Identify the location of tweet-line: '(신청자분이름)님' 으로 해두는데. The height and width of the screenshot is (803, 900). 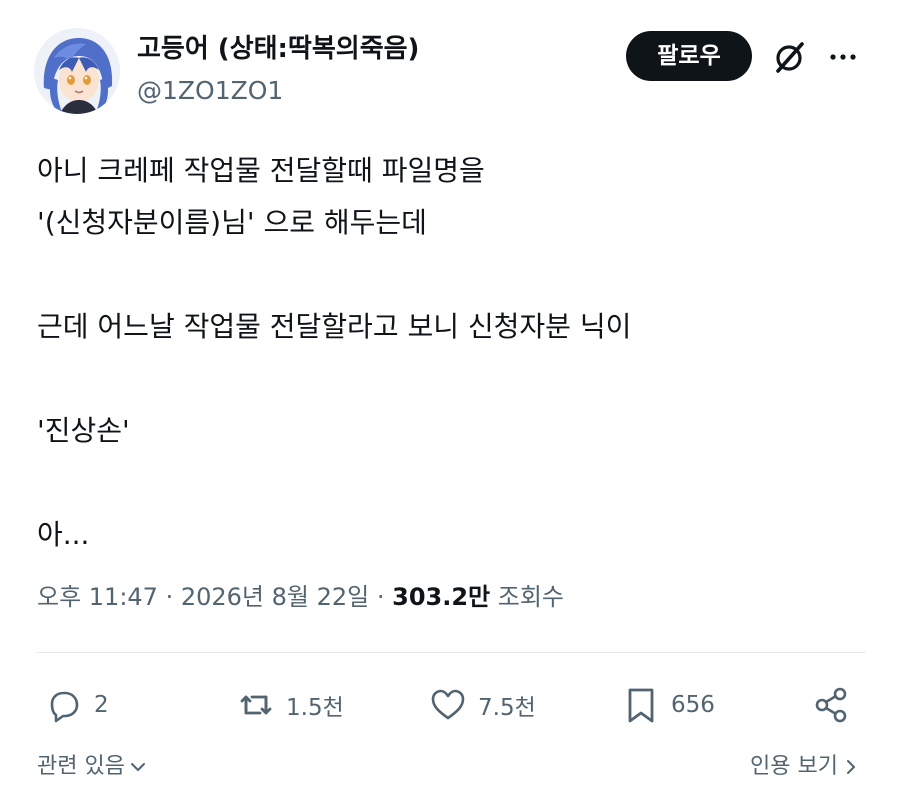
(232, 222).